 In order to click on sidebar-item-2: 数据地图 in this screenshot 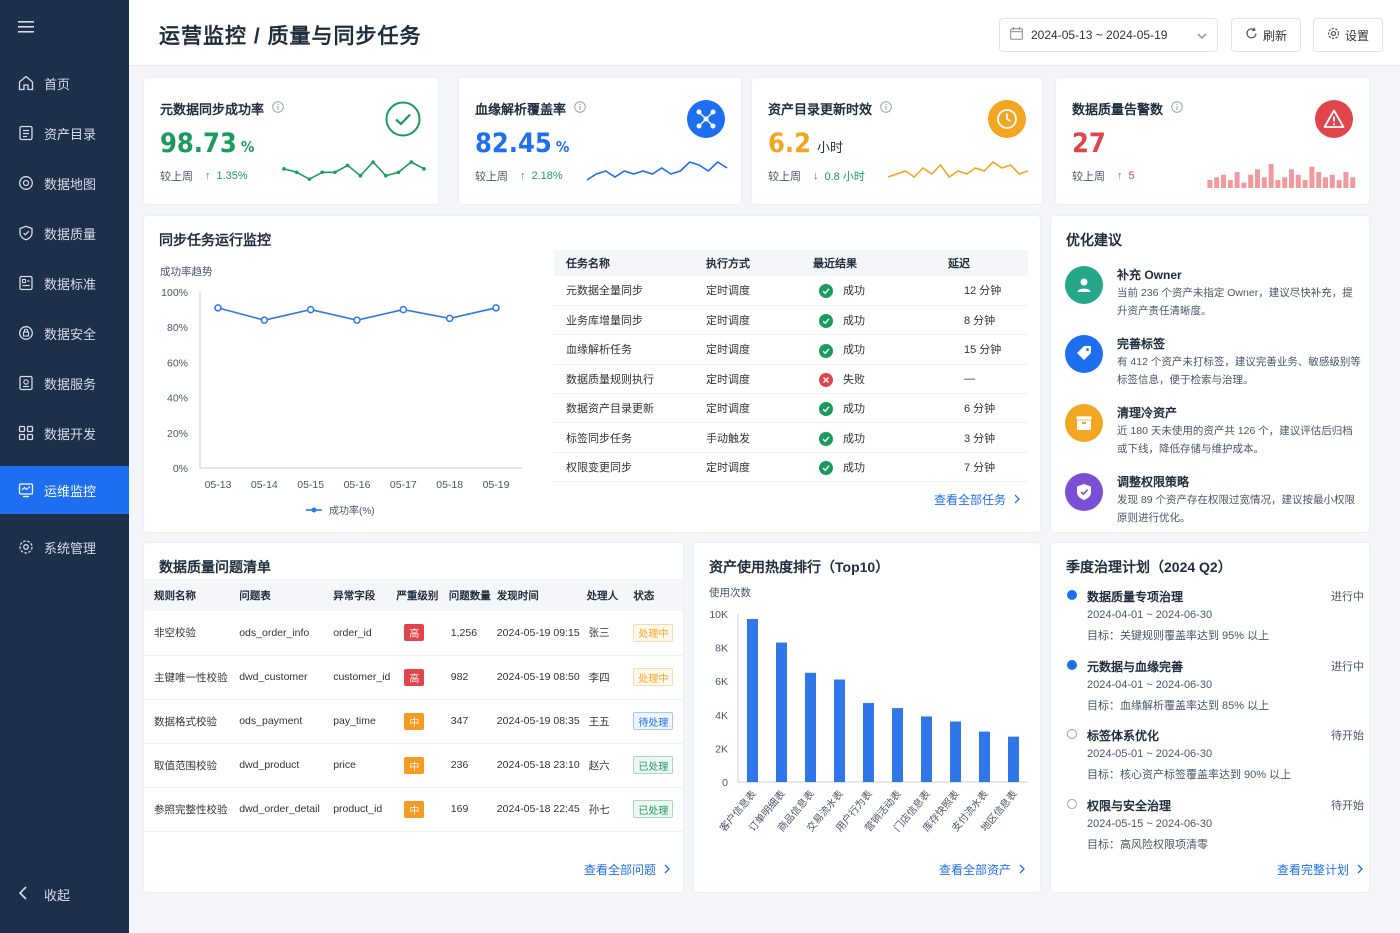, I will do `click(64, 183)`.